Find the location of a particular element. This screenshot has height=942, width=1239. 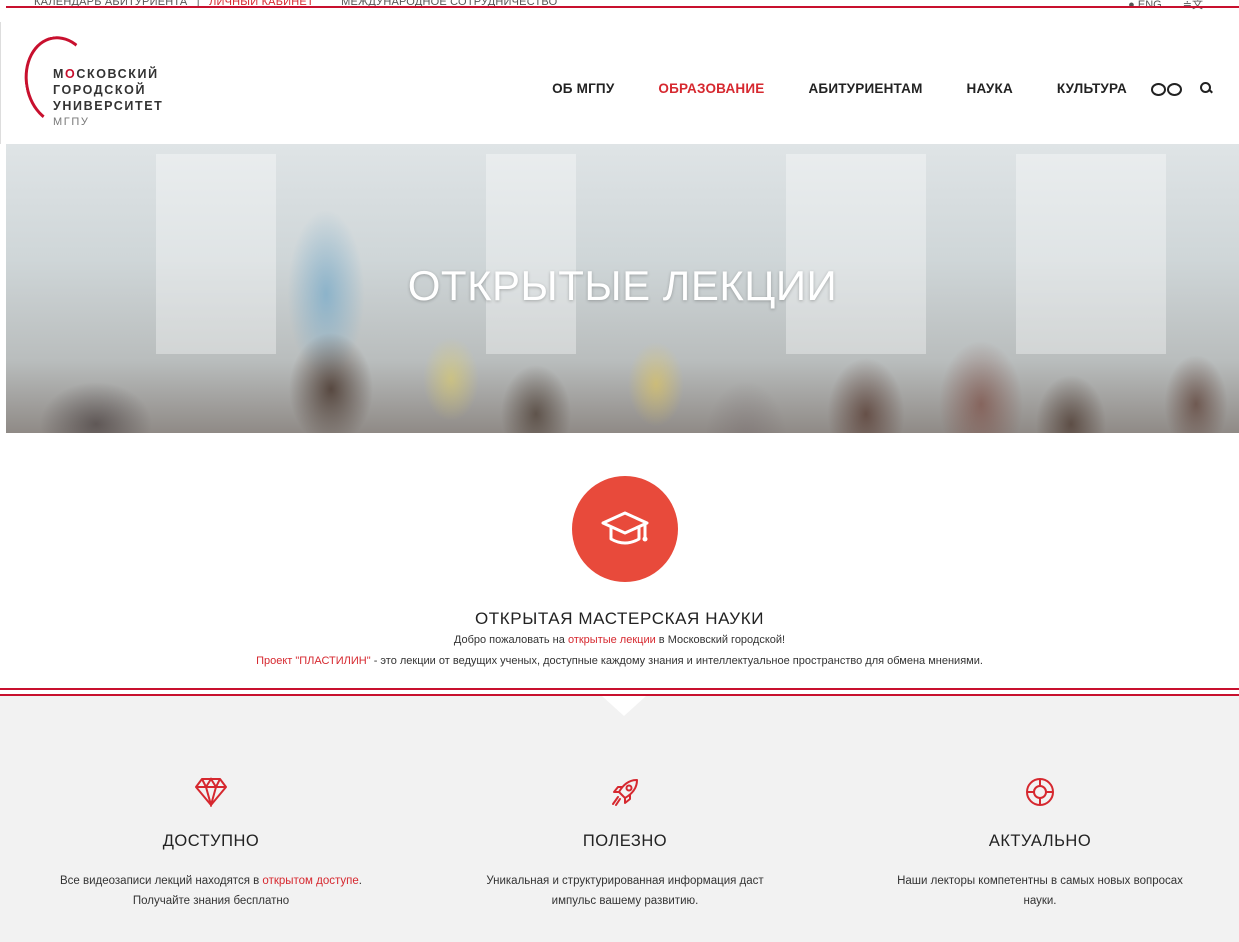

lifebuoy-icon is located at coordinates (1040, 792).